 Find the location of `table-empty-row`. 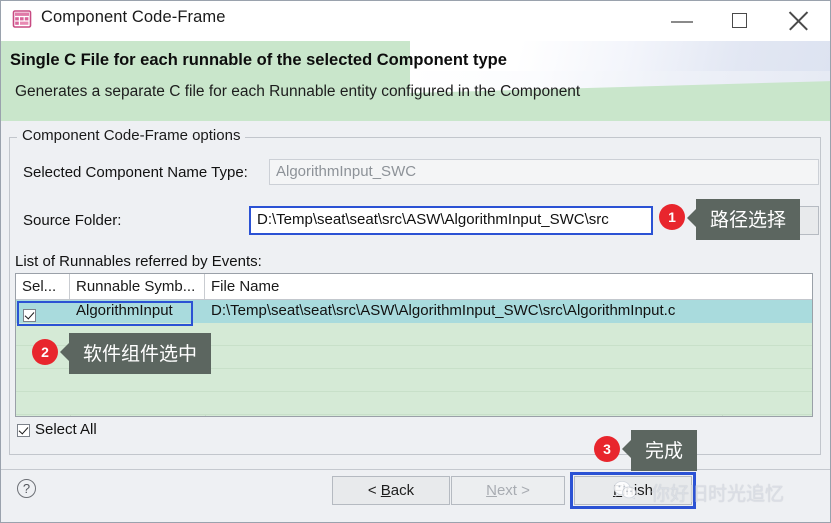

table-empty-row is located at coordinates (414, 403).